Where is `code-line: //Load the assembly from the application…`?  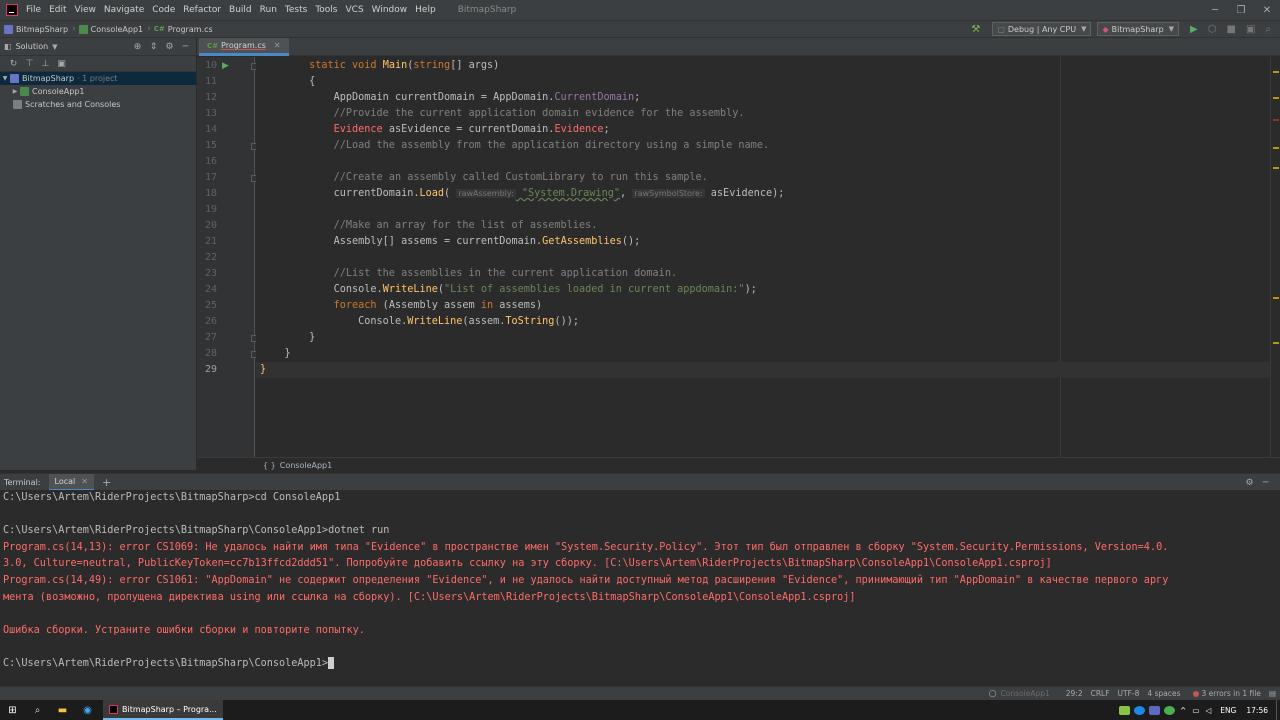
code-line: //Load the assembly from the application… is located at coordinates (514, 146).